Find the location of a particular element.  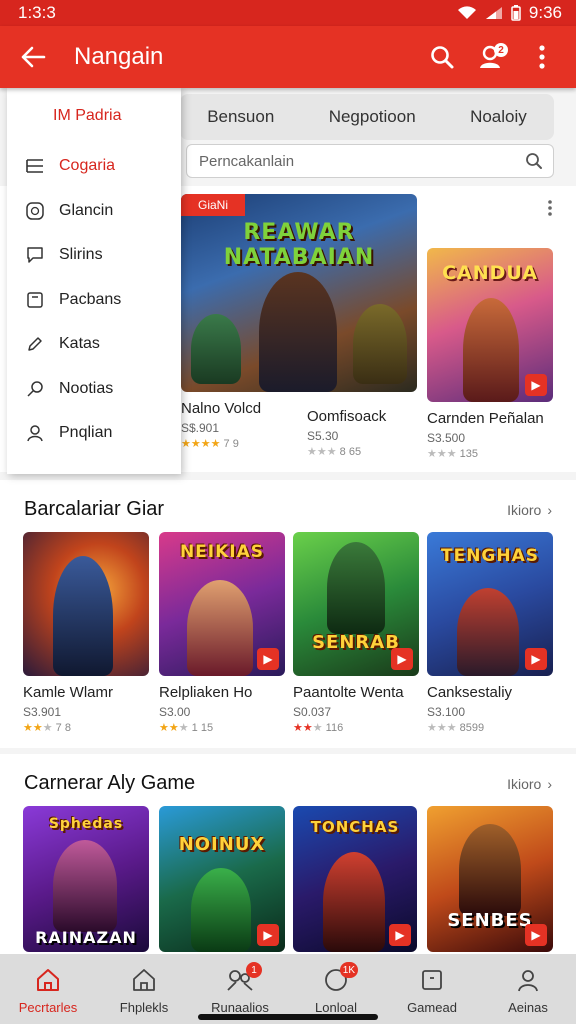

status-bar: 1:3:3 9:36 is located at coordinates (288, 13).